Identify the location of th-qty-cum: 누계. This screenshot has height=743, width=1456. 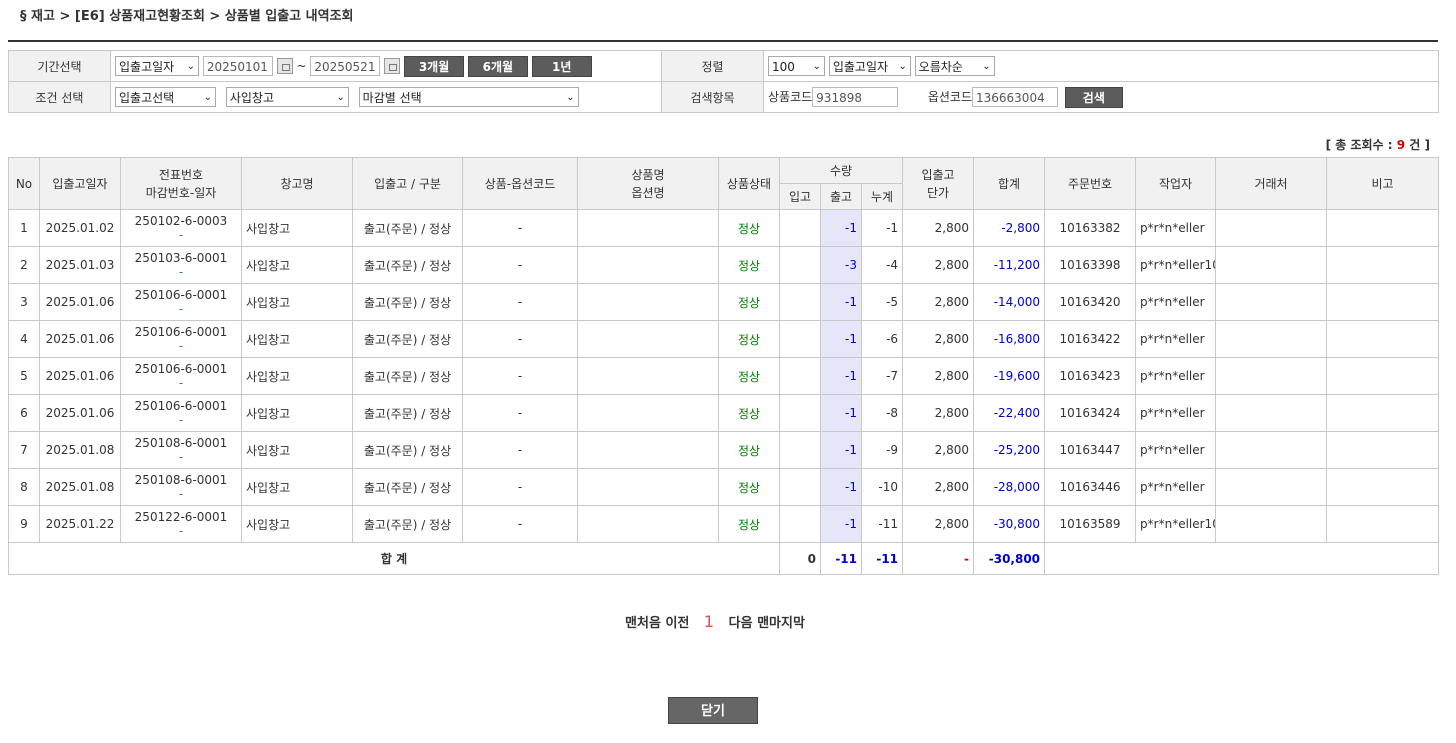
(882, 196).